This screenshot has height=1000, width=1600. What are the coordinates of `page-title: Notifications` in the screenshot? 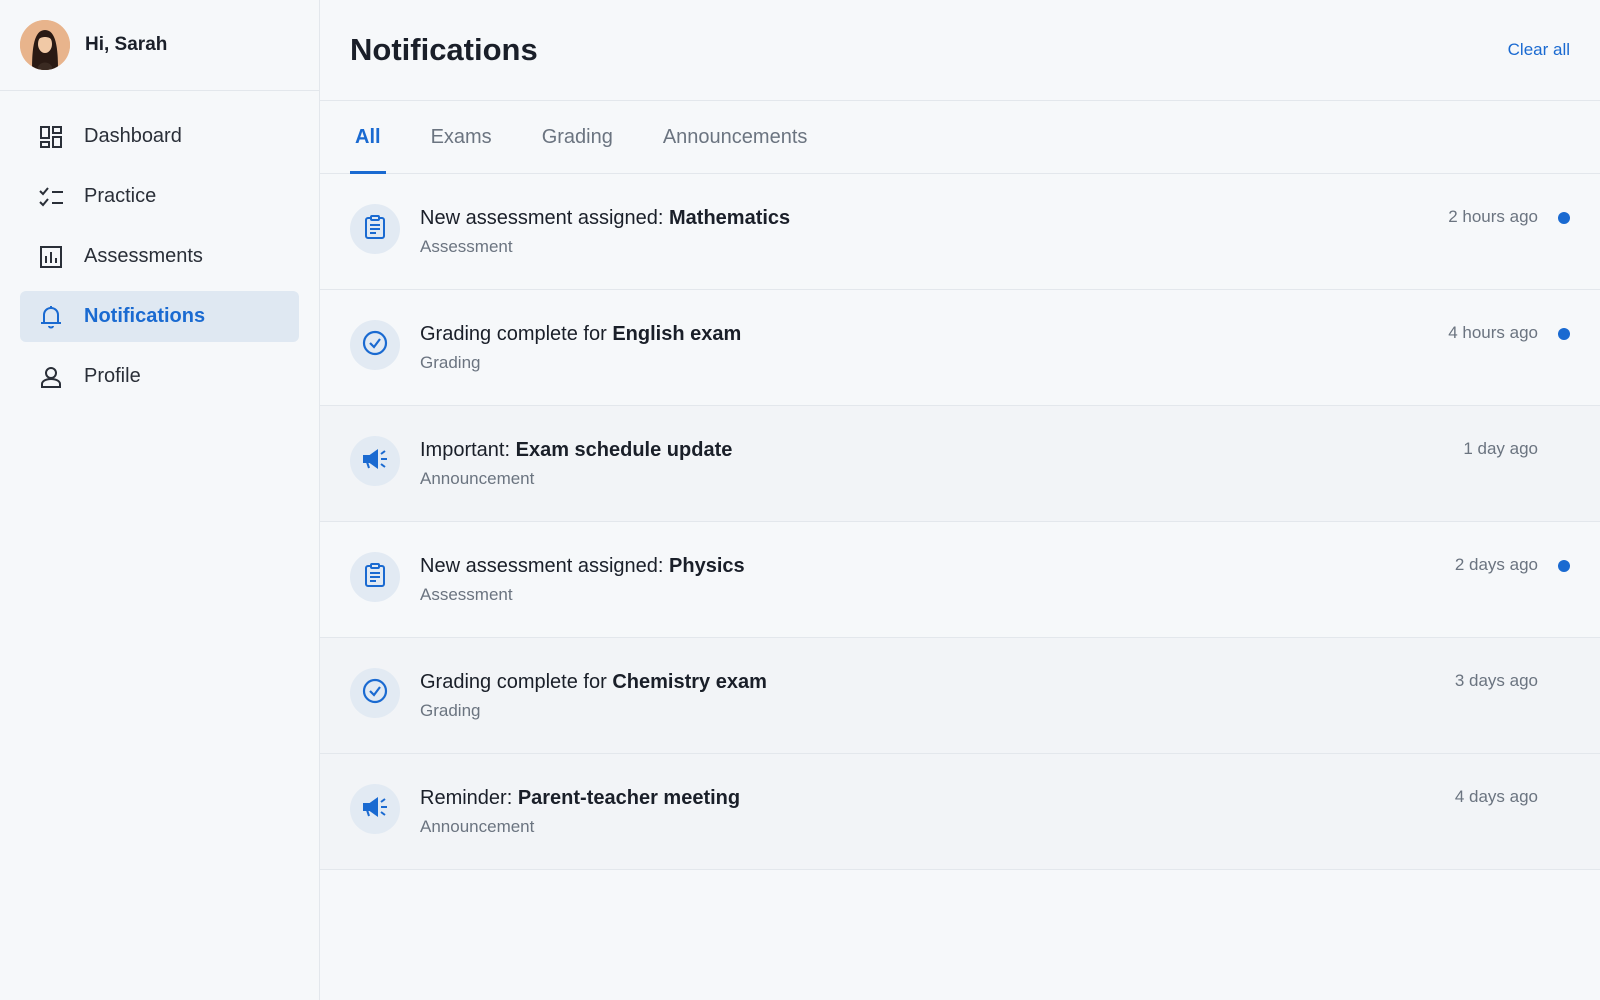 It's located at (444, 49).